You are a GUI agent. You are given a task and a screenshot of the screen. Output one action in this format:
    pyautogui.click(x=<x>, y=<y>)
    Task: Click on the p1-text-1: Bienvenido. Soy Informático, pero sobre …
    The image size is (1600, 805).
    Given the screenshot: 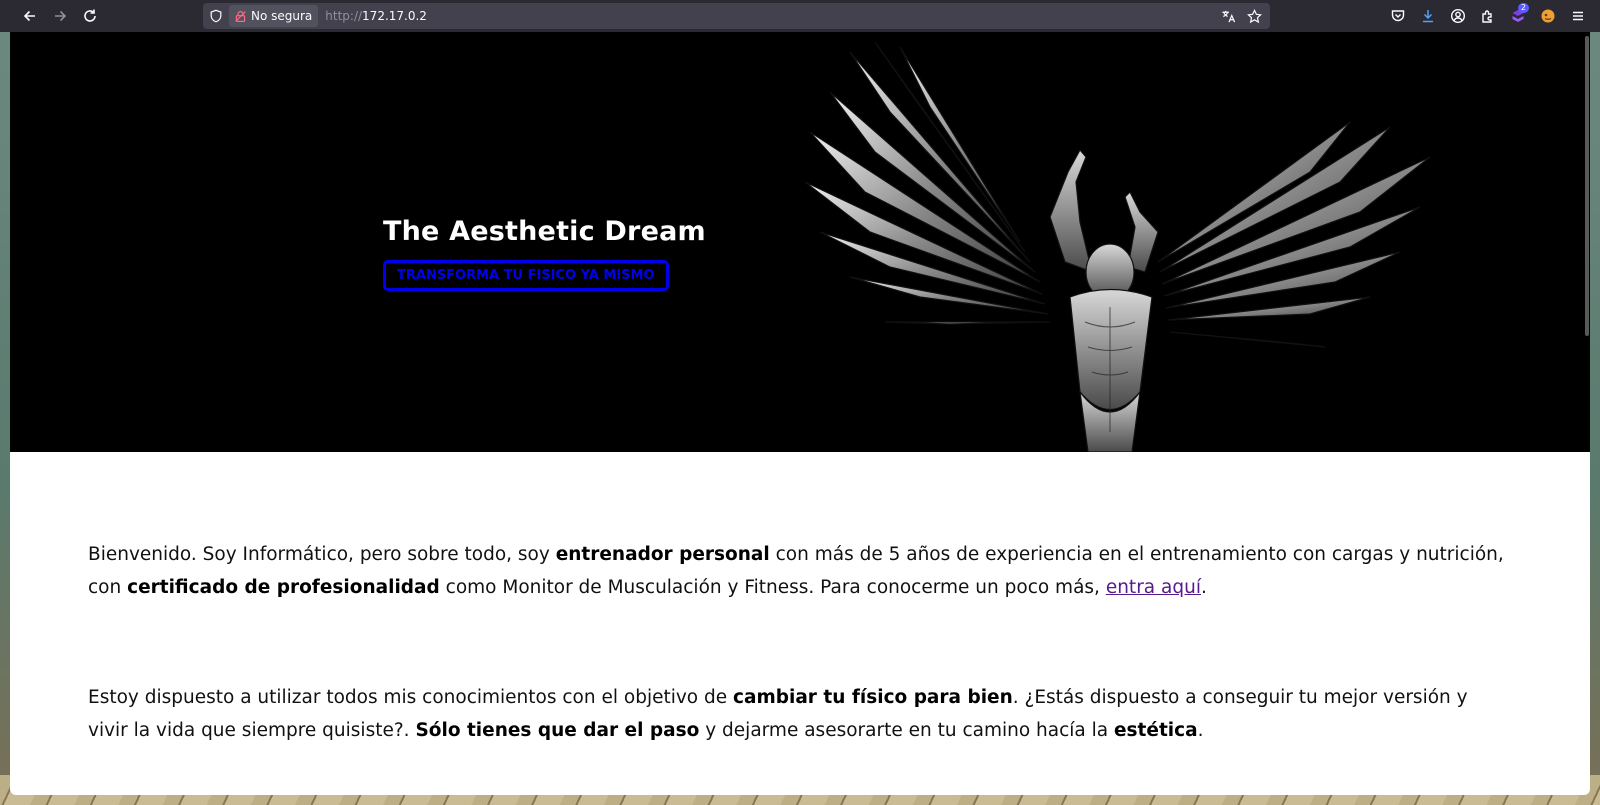 What is the action you would take?
    pyautogui.click(x=322, y=554)
    